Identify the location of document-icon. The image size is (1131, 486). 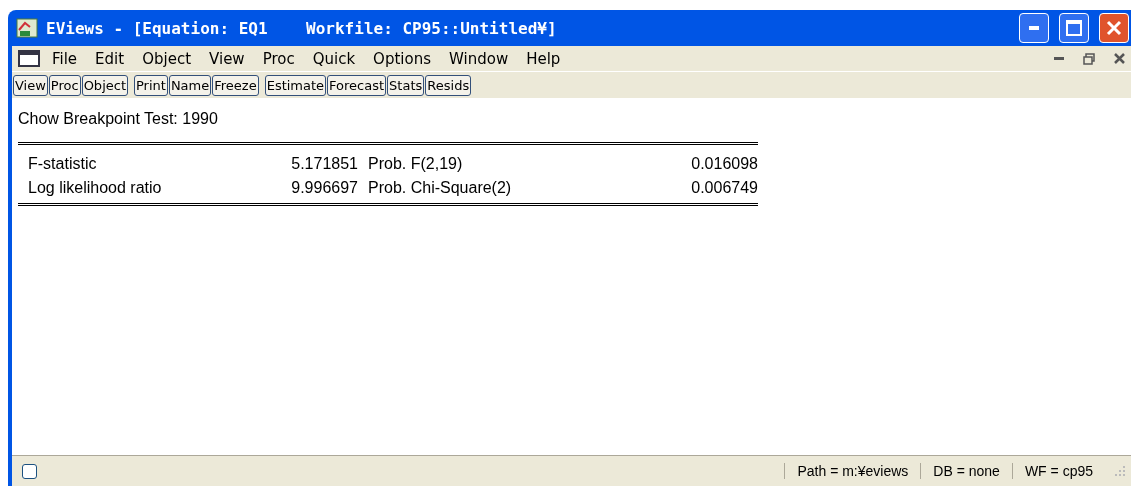
(29, 58).